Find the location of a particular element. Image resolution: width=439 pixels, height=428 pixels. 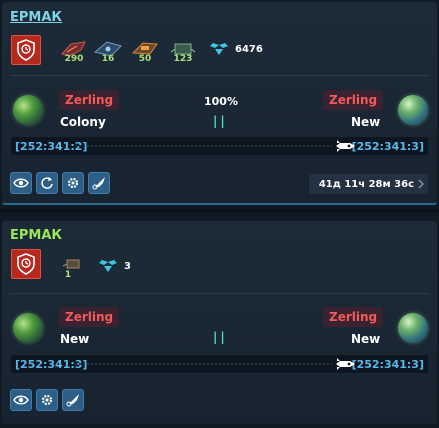

origin-type-label: Colony is located at coordinates (83, 122).